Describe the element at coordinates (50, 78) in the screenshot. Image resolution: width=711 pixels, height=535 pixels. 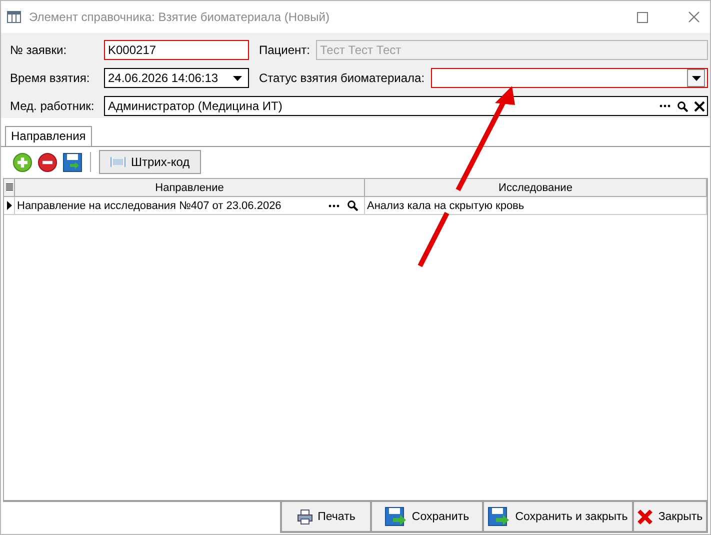
I see `field-label: Время взятия:` at that location.